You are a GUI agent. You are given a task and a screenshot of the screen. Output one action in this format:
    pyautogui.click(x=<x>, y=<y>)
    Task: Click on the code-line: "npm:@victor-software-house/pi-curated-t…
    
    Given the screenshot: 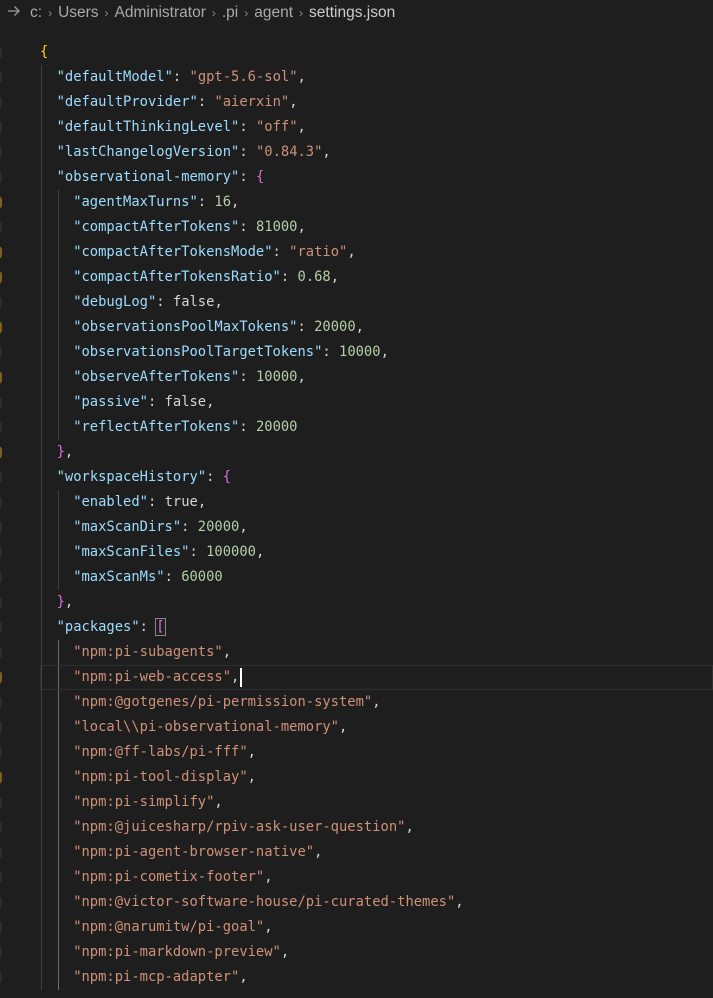 What is the action you would take?
    pyautogui.click(x=356, y=902)
    